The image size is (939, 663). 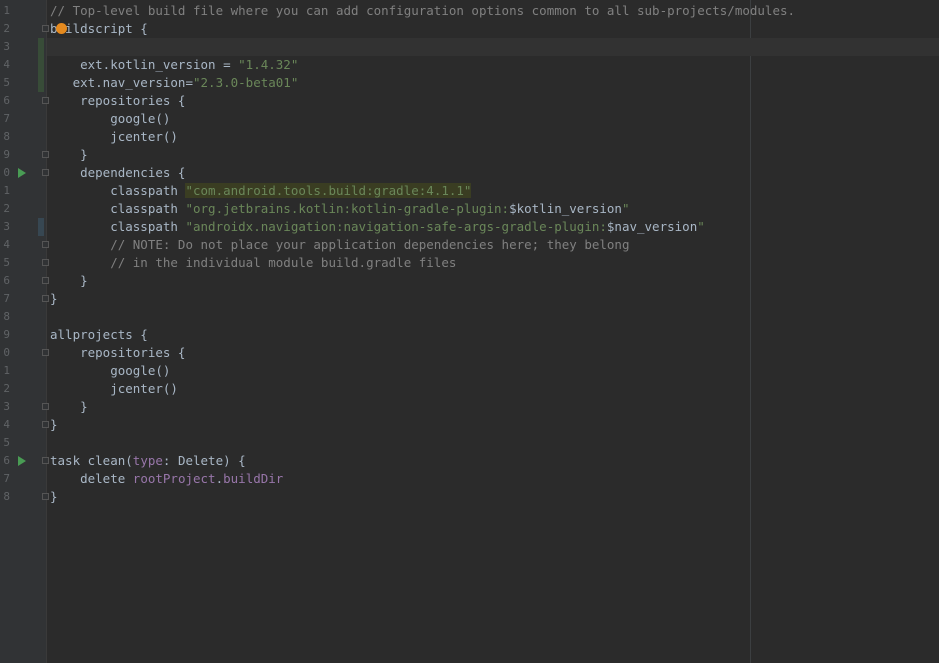 I want to click on code-line: 3, so click(x=469, y=47).